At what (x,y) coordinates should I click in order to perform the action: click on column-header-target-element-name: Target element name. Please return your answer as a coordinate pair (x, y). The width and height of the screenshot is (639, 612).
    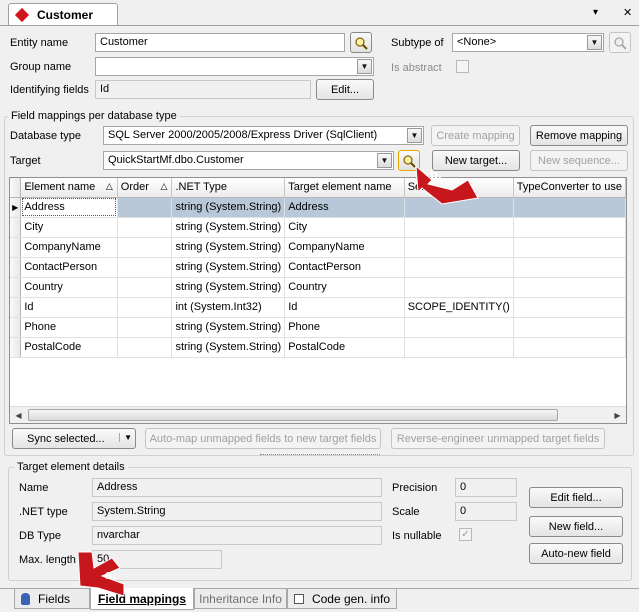
    Looking at the image, I should click on (344, 188).